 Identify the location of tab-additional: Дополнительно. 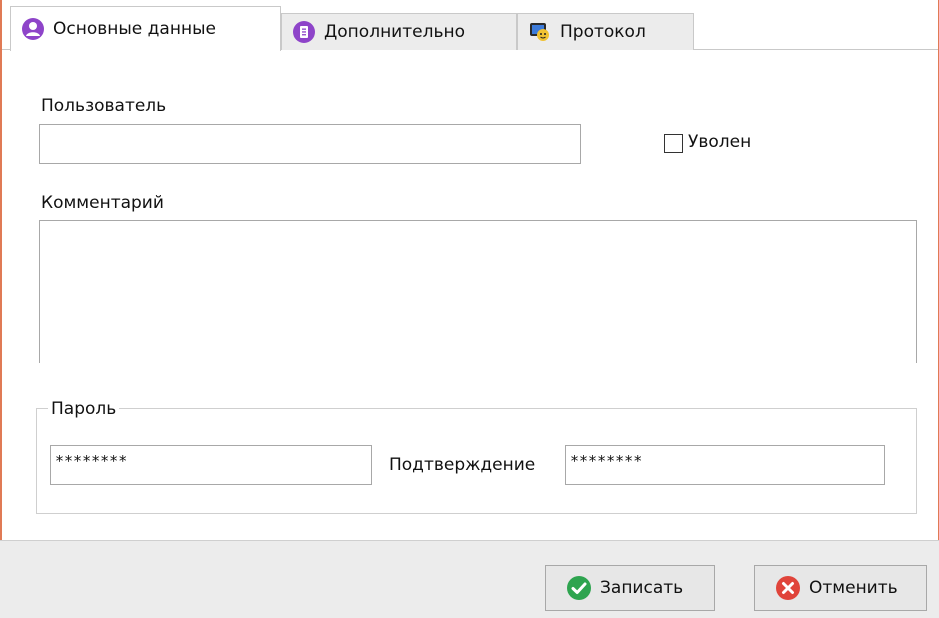
(399, 31).